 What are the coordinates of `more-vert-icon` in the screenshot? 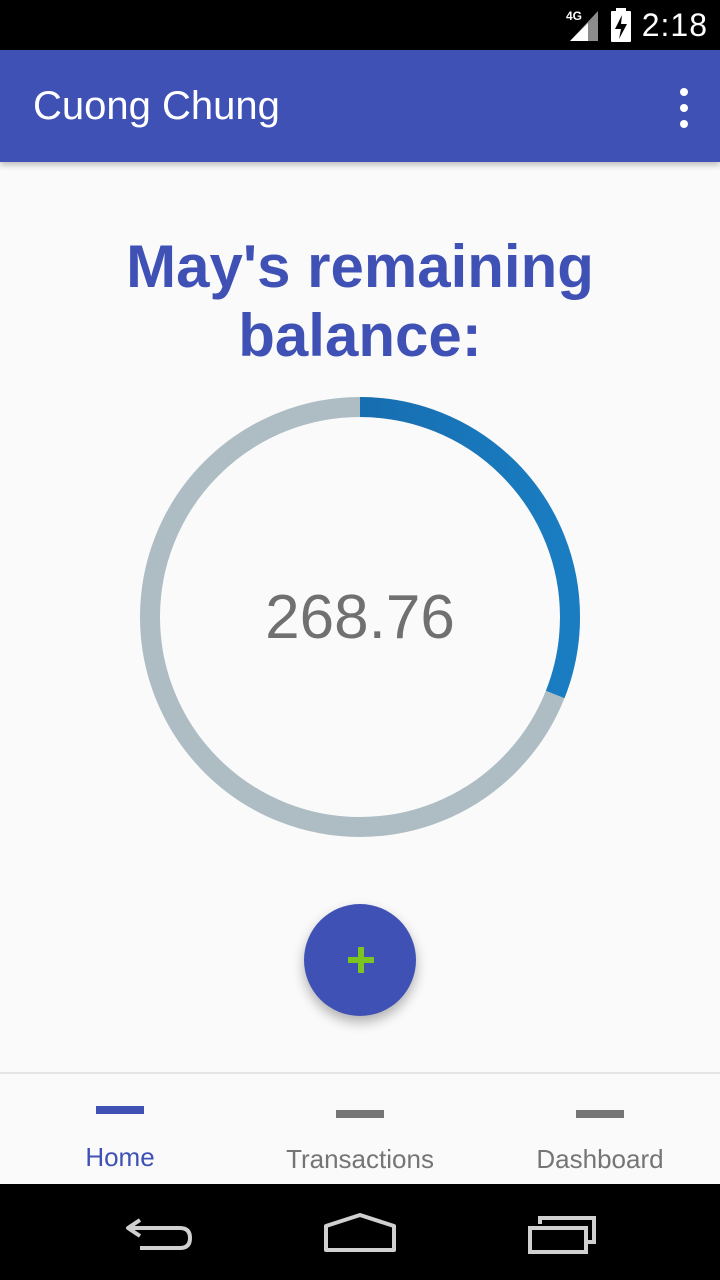 It's located at (684, 108).